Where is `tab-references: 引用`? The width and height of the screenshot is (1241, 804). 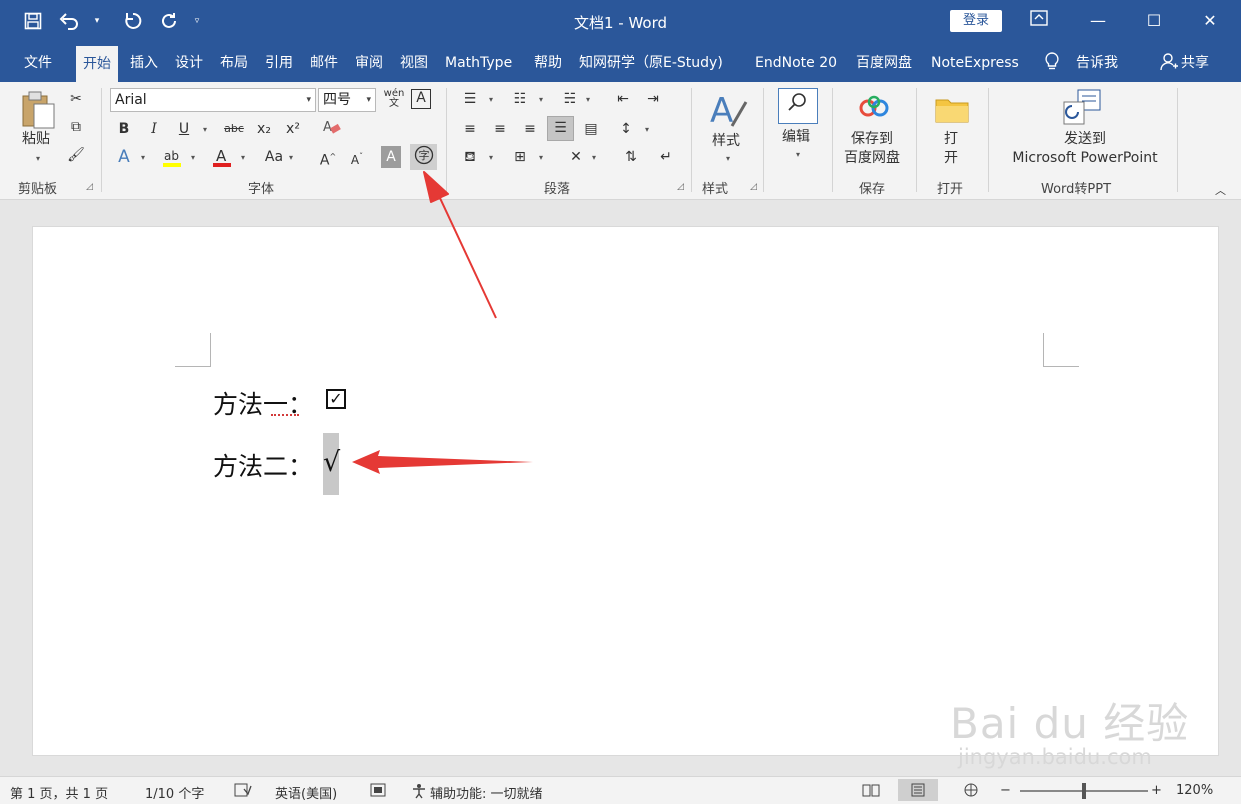 tab-references: 引用 is located at coordinates (279, 67).